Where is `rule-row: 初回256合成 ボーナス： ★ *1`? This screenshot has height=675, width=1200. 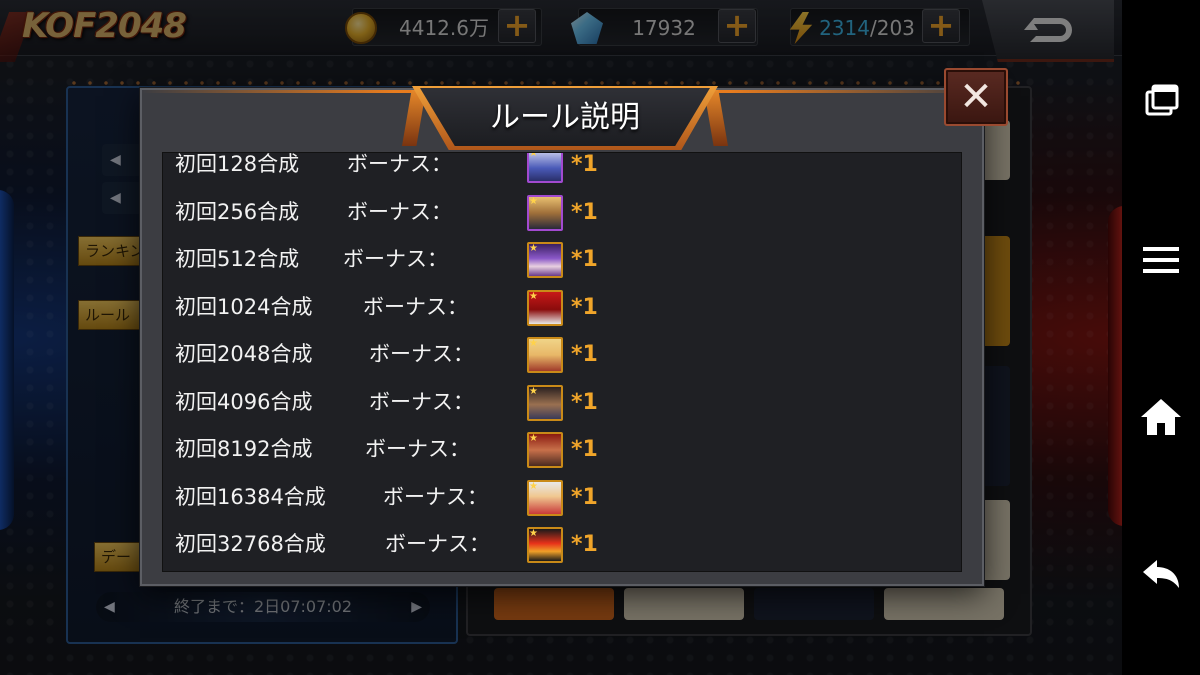 rule-row: 初回256合成 ボーナス： ★ *1 is located at coordinates (562, 213).